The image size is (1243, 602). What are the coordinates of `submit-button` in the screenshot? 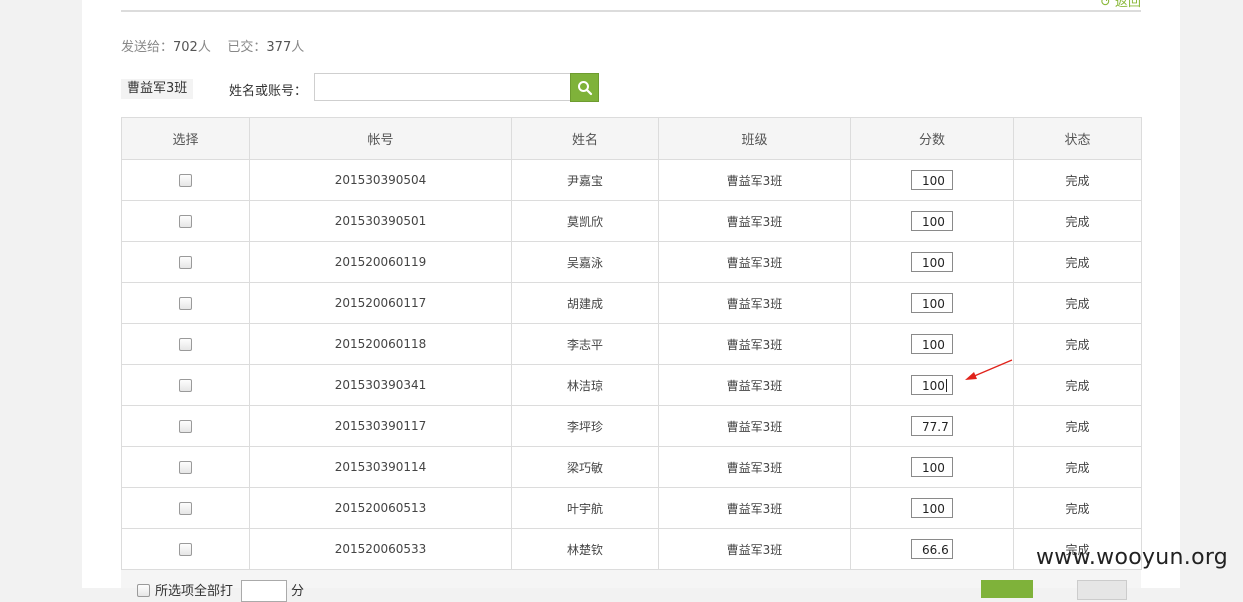 It's located at (1007, 589).